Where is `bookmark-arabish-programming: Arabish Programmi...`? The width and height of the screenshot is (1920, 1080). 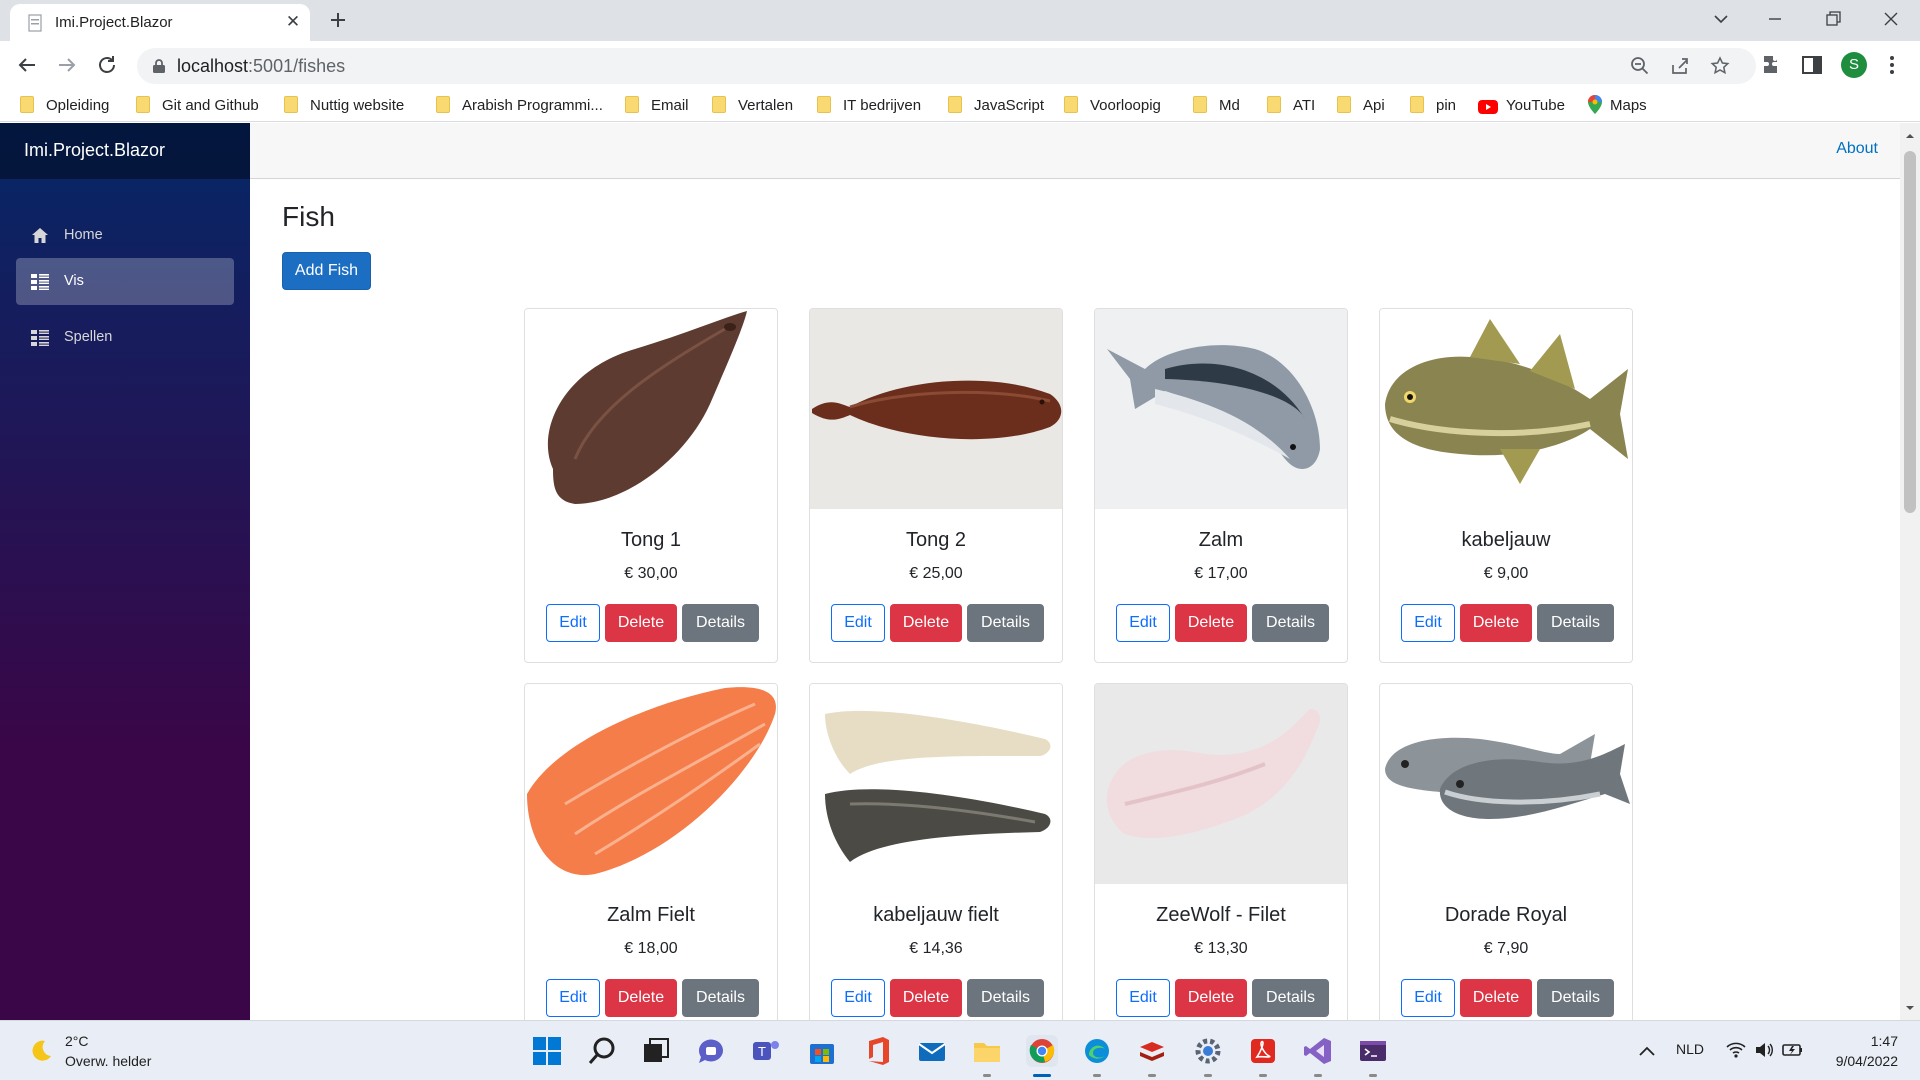
bookmark-arabish-programming: Arabish Programmi... is located at coordinates (519, 106).